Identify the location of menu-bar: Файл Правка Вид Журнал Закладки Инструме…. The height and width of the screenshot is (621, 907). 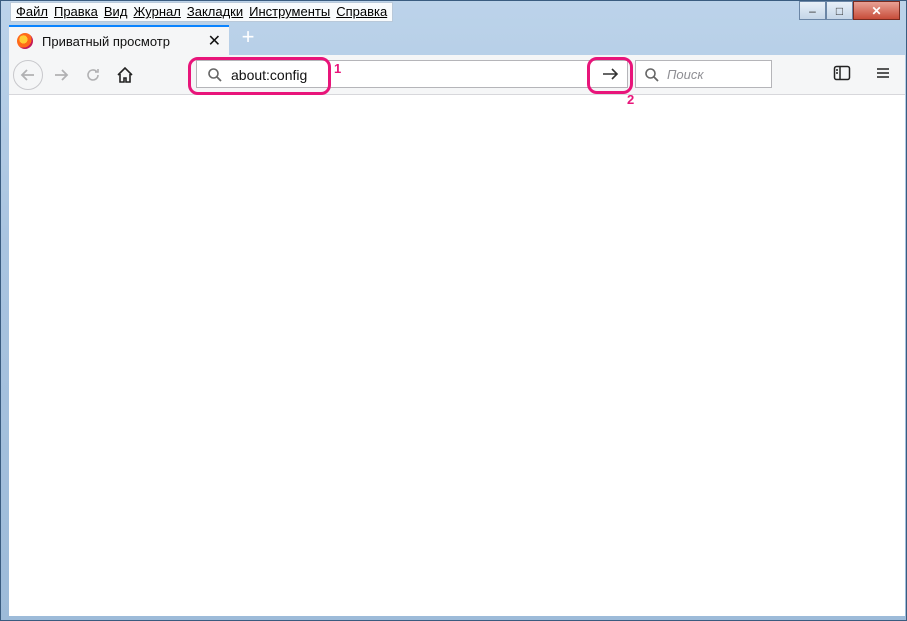
(202, 12).